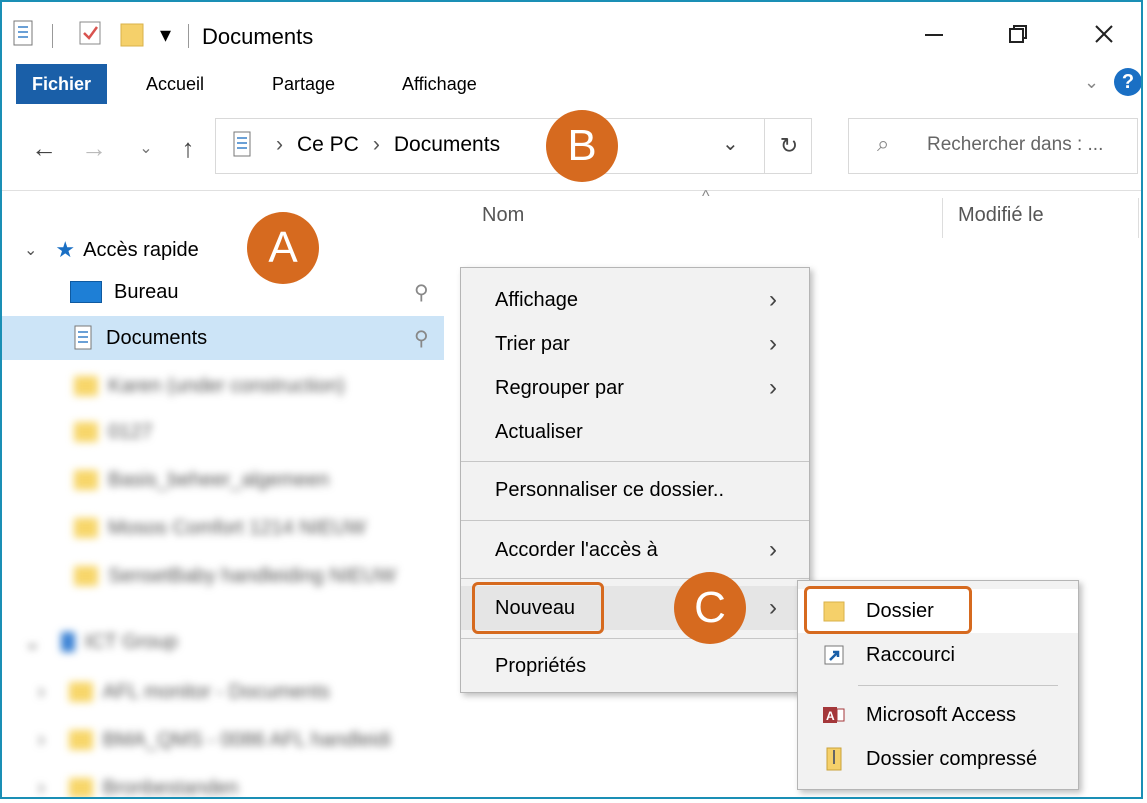  What do you see at coordinates (571, 33) in the screenshot?
I see `title-bar: ▾ Documents` at bounding box center [571, 33].